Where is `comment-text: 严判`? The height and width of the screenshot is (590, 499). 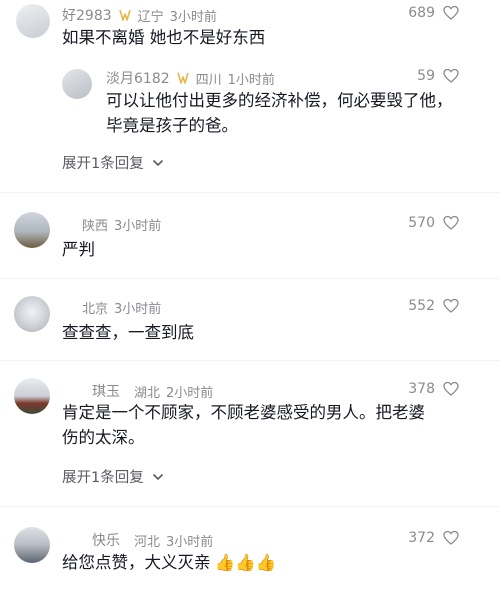 comment-text: 严判 is located at coordinates (78, 249).